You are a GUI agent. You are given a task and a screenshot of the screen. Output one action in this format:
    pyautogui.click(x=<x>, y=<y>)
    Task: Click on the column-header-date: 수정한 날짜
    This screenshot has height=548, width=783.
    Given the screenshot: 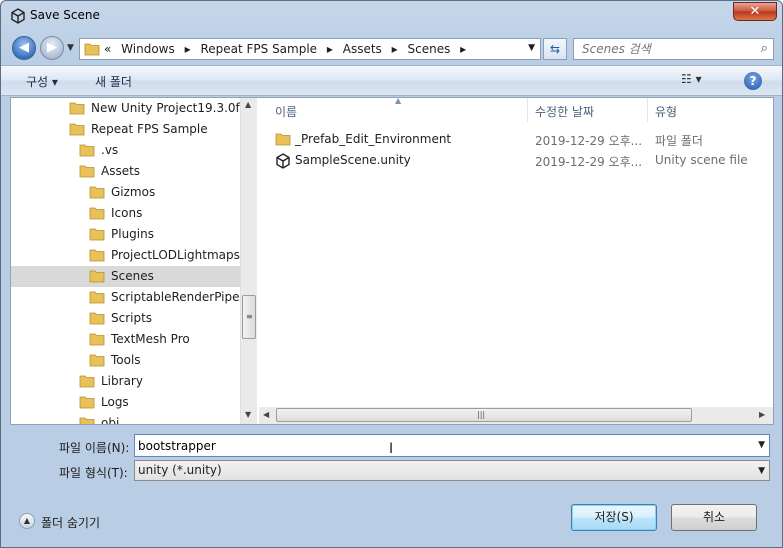 What is the action you would take?
    pyautogui.click(x=564, y=115)
    